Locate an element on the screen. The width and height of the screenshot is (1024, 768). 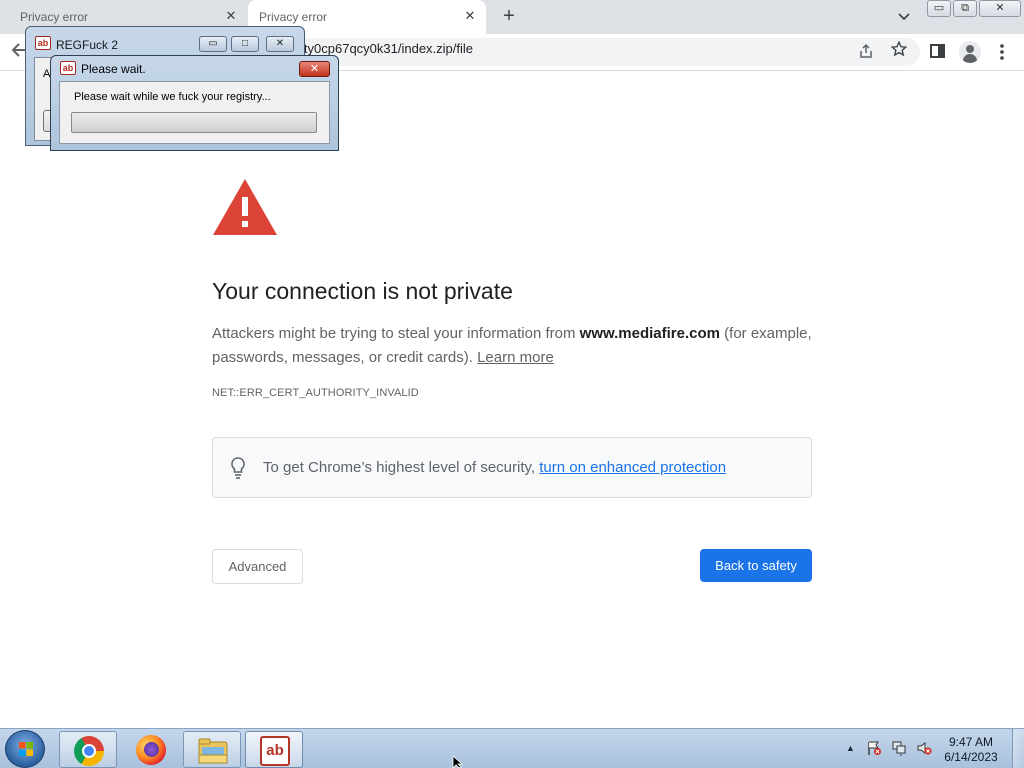
window-title: REGFuck 2 is located at coordinates (87, 45).